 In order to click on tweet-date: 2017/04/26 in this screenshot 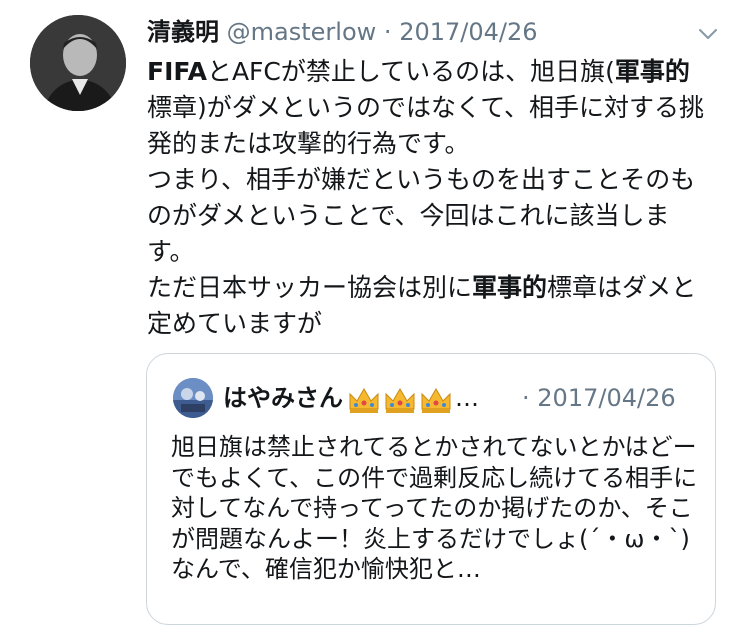, I will do `click(468, 32)`.